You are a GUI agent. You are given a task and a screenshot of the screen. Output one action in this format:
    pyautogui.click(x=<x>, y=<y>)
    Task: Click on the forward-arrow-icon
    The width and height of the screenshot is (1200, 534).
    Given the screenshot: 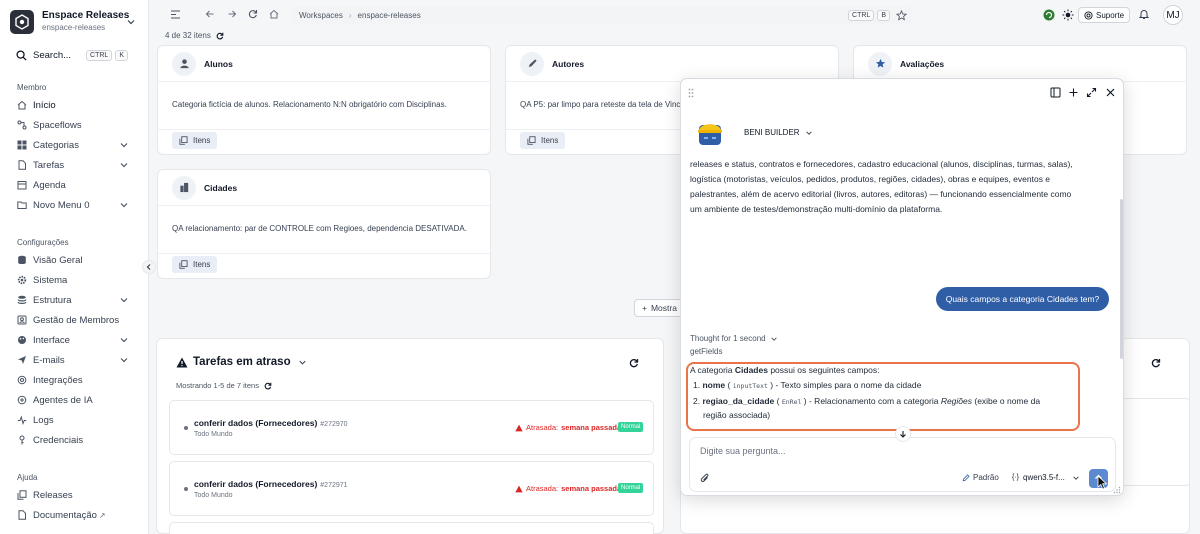 What is the action you would take?
    pyautogui.click(x=232, y=14)
    